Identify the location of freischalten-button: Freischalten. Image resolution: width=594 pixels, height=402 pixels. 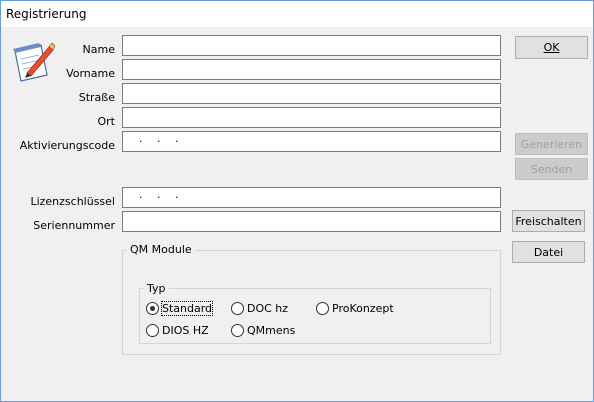
(548, 221).